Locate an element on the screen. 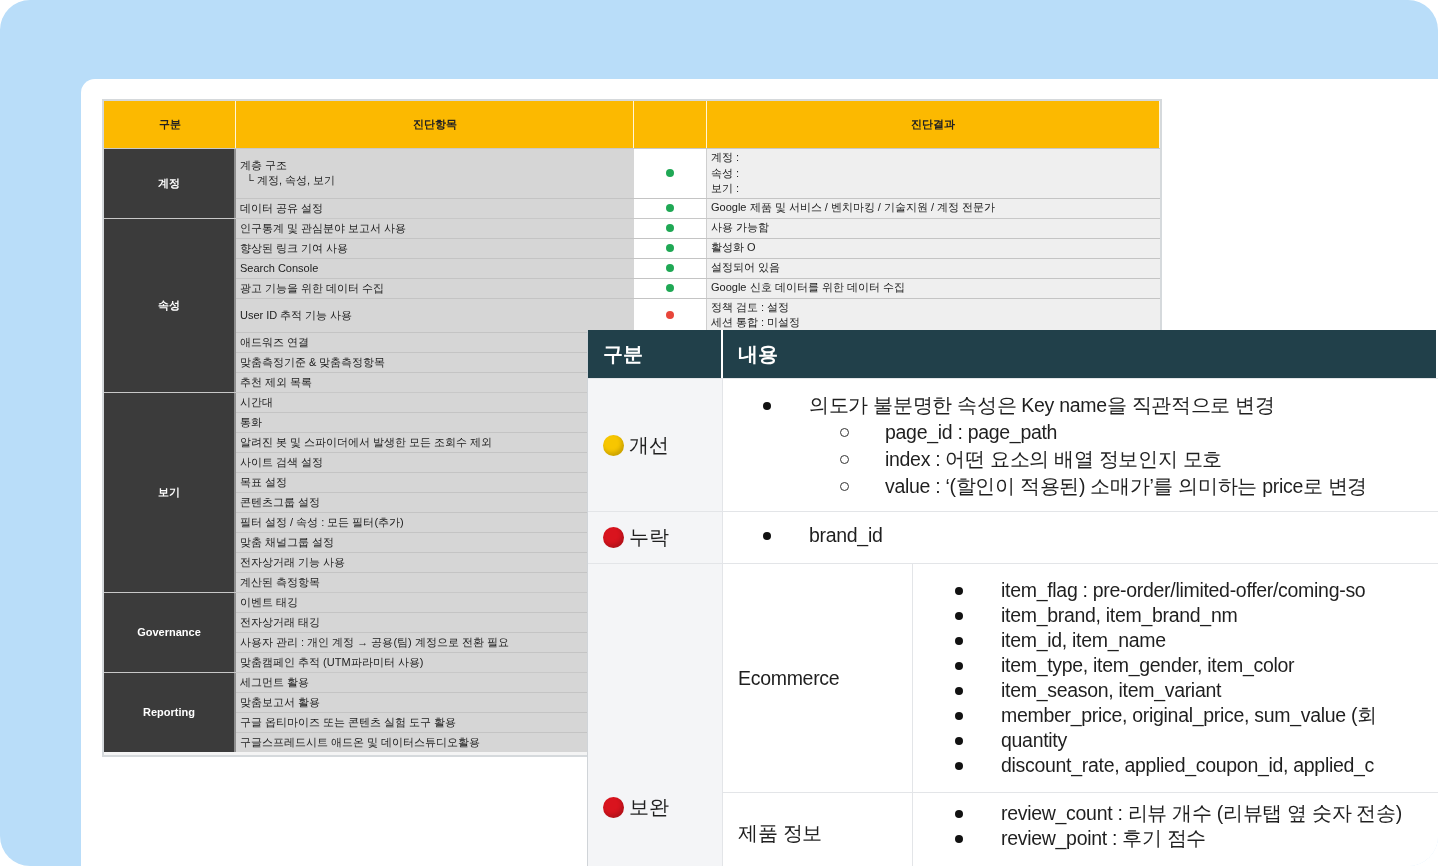  list-item-text: brand_id is located at coordinates (846, 535).